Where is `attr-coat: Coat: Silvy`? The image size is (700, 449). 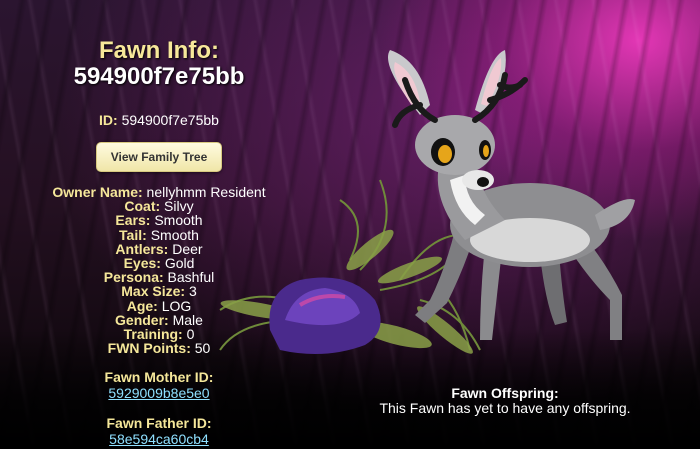 attr-coat: Coat: Silvy is located at coordinates (159, 206).